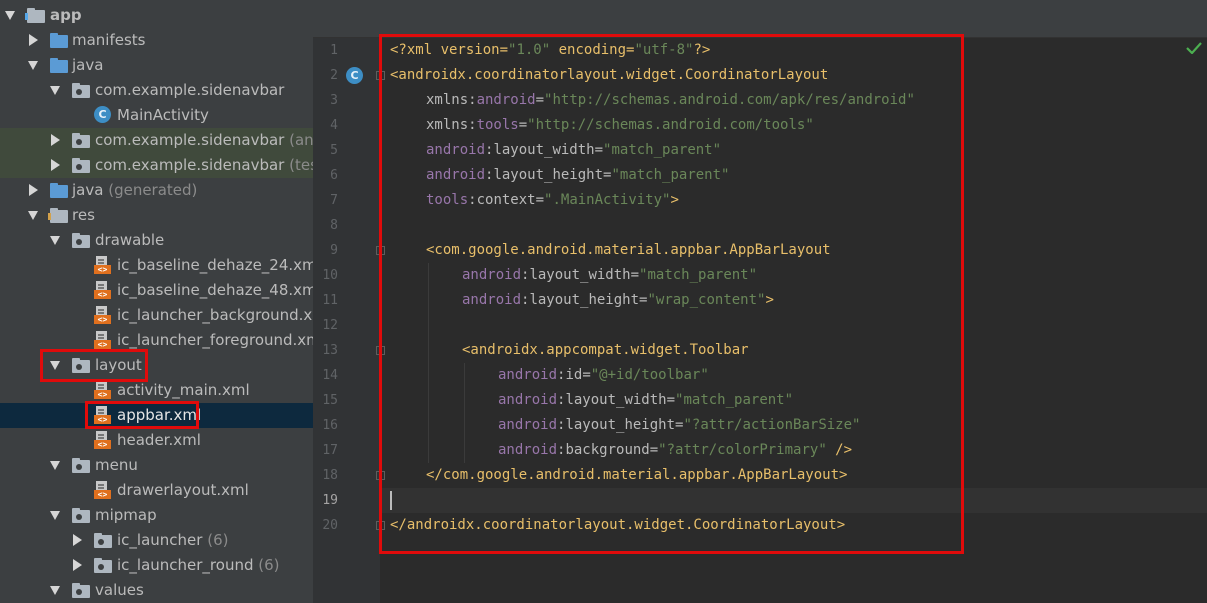 This screenshot has width=1207, height=603. What do you see at coordinates (330, 300) in the screenshot?
I see `line-number: 11` at bounding box center [330, 300].